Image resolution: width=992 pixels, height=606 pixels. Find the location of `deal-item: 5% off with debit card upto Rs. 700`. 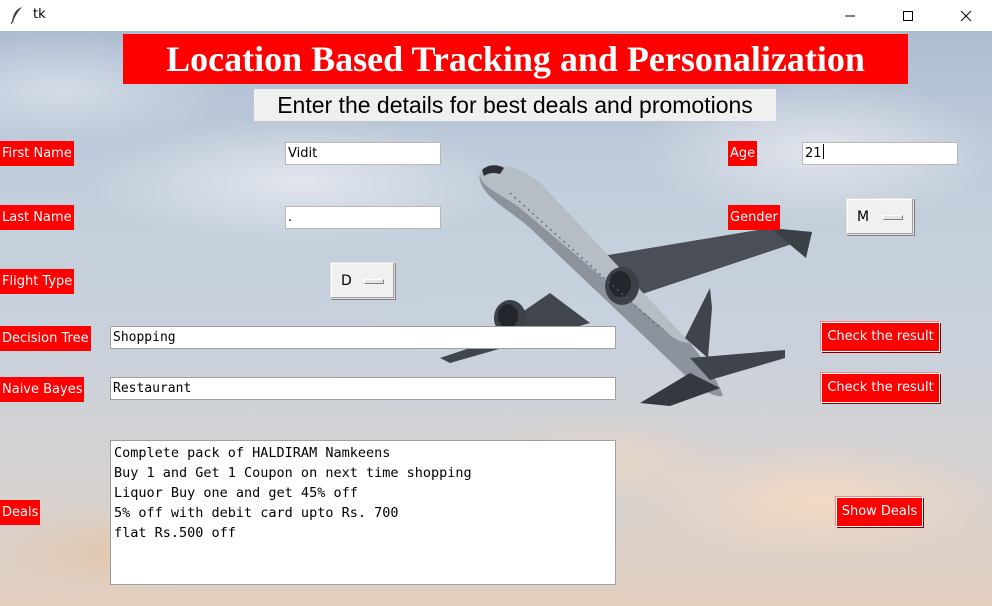

deal-item: 5% off with debit card upto Rs. 700 is located at coordinates (256, 513).